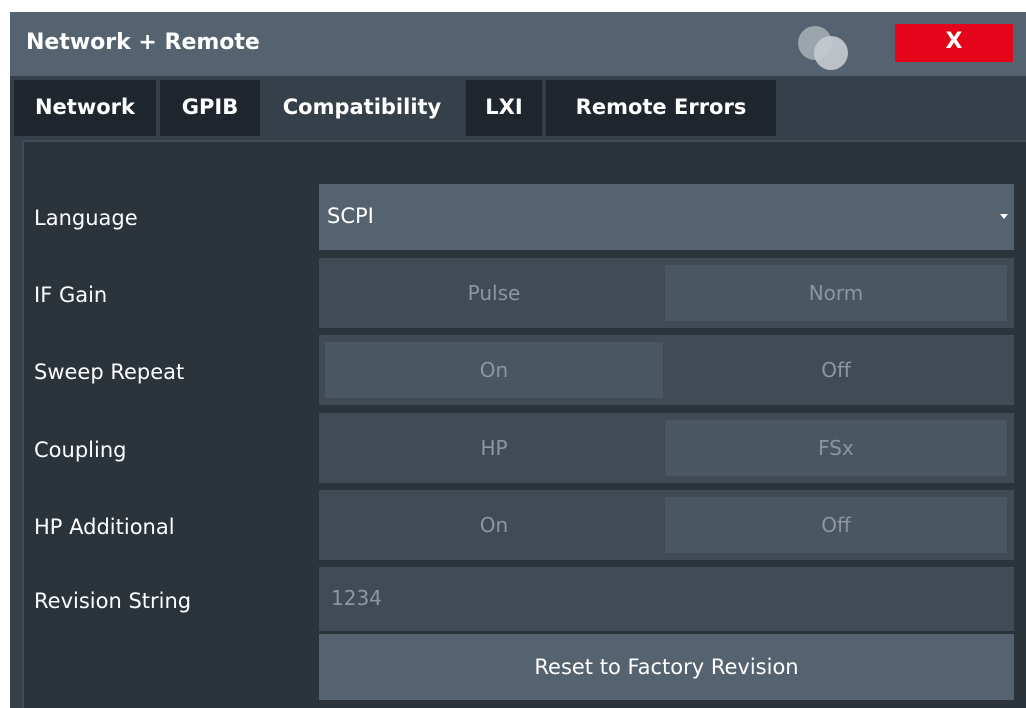  Describe the element at coordinates (86, 218) in the screenshot. I see `language-label: Language` at that location.